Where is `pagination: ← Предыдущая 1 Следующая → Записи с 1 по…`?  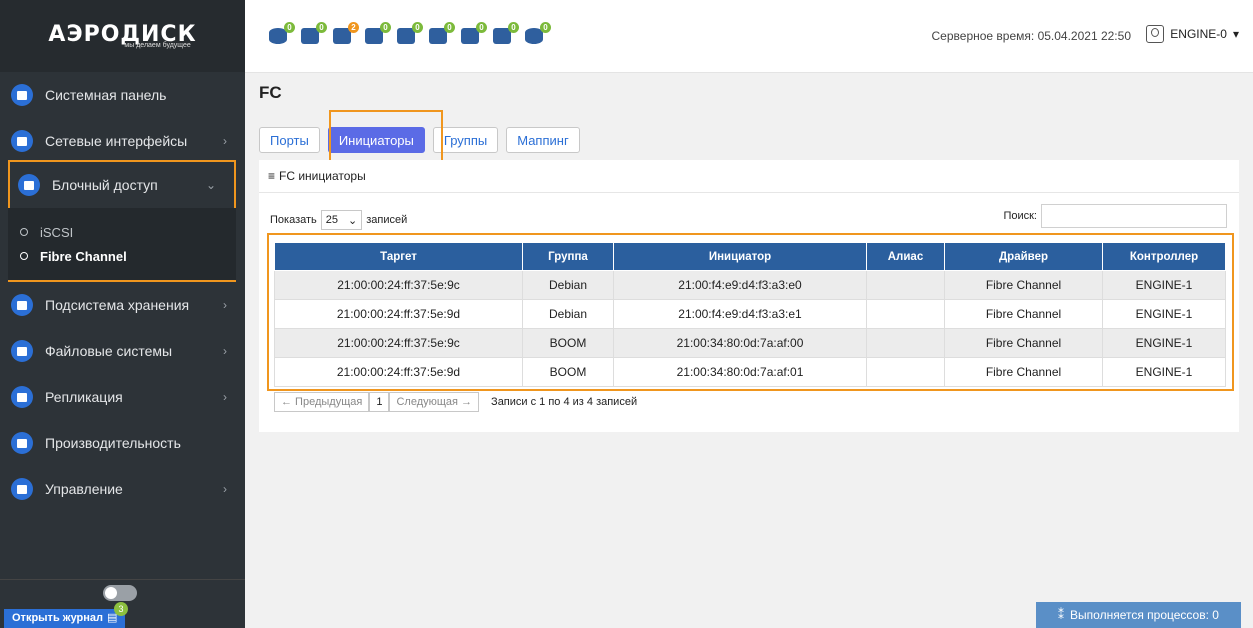 pagination: ← Предыдущая 1 Следующая → Записи с 1 по… is located at coordinates (455, 402).